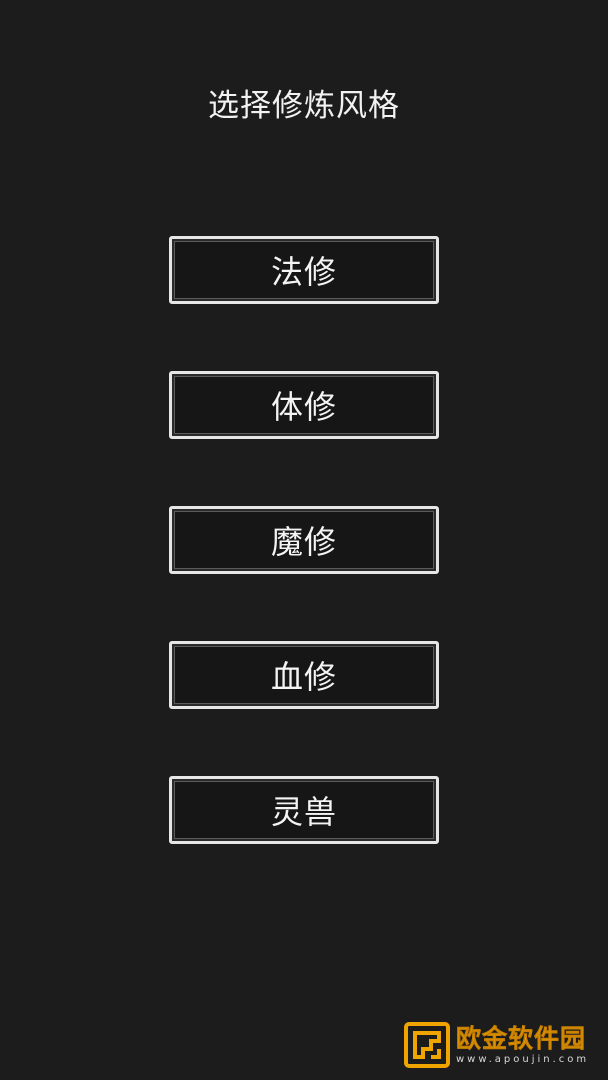  I want to click on watermark-url: www.apoujin.com, so click(523, 1059).